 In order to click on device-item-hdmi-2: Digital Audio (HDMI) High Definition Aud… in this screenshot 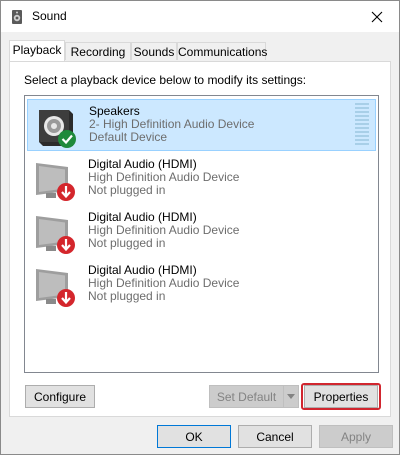, I will do `click(201, 232)`.